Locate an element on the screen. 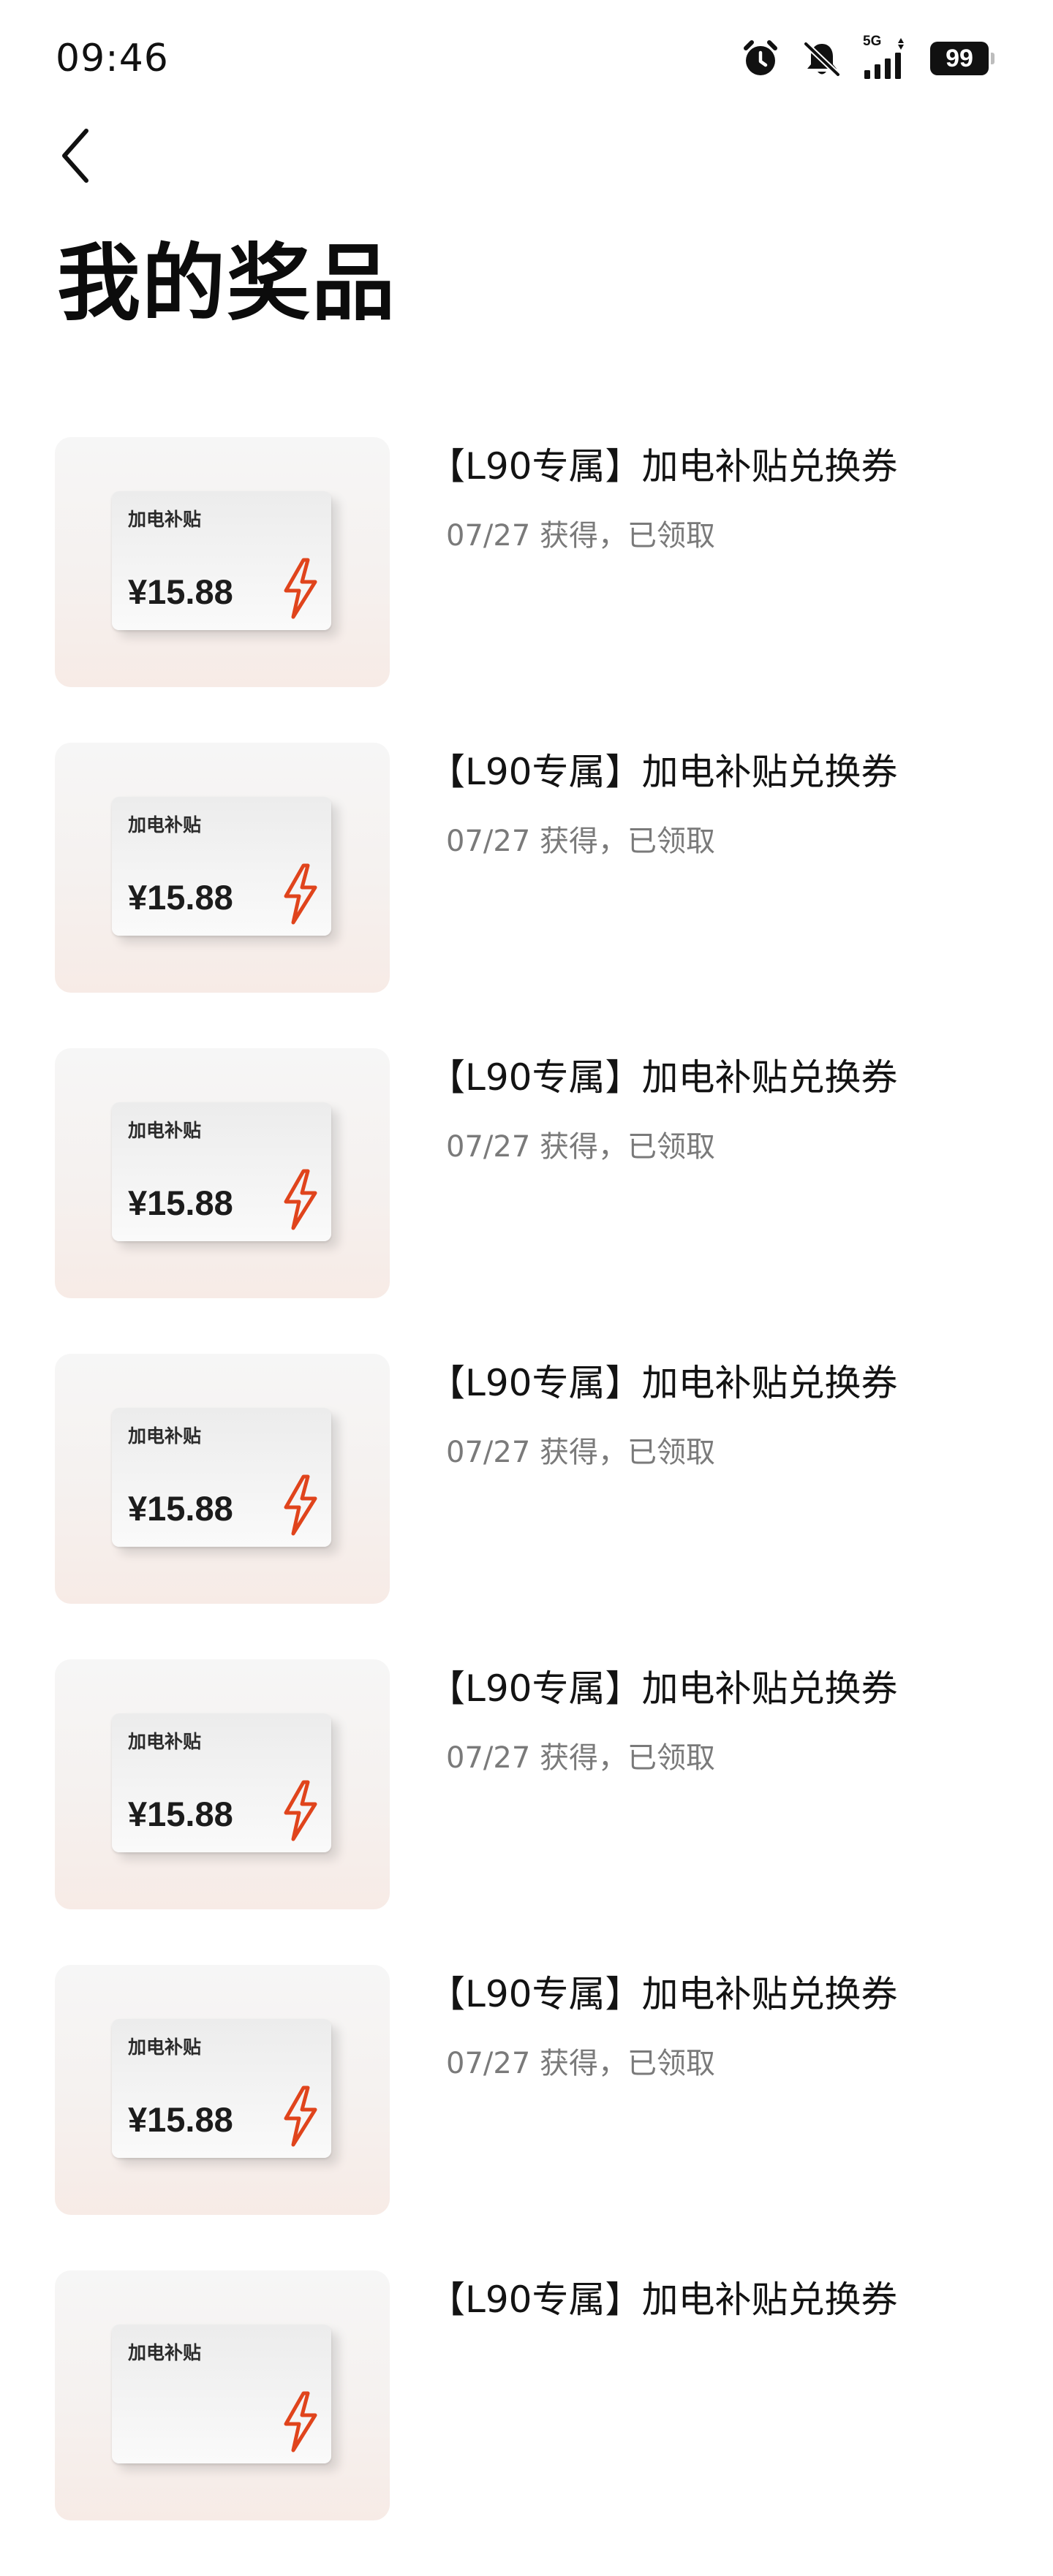 The image size is (1053, 2576). back-button is located at coordinates (86, 157).